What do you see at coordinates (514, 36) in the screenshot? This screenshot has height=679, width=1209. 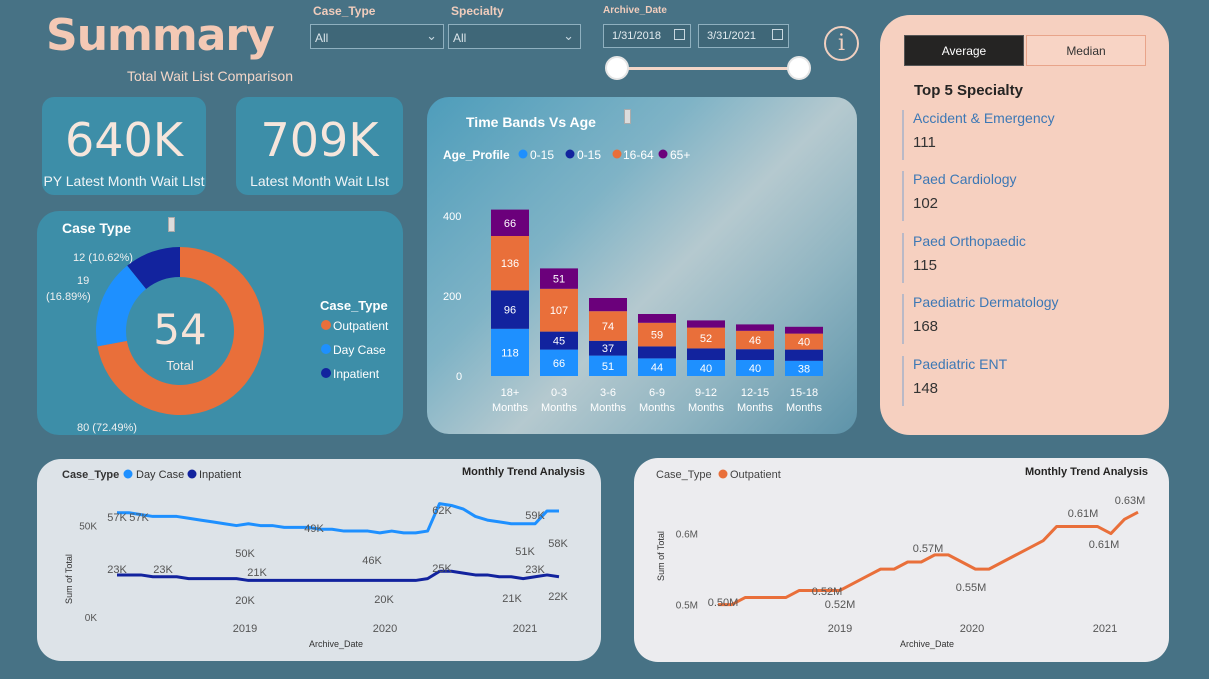 I see `specialty-dropdown: All ⌄` at bounding box center [514, 36].